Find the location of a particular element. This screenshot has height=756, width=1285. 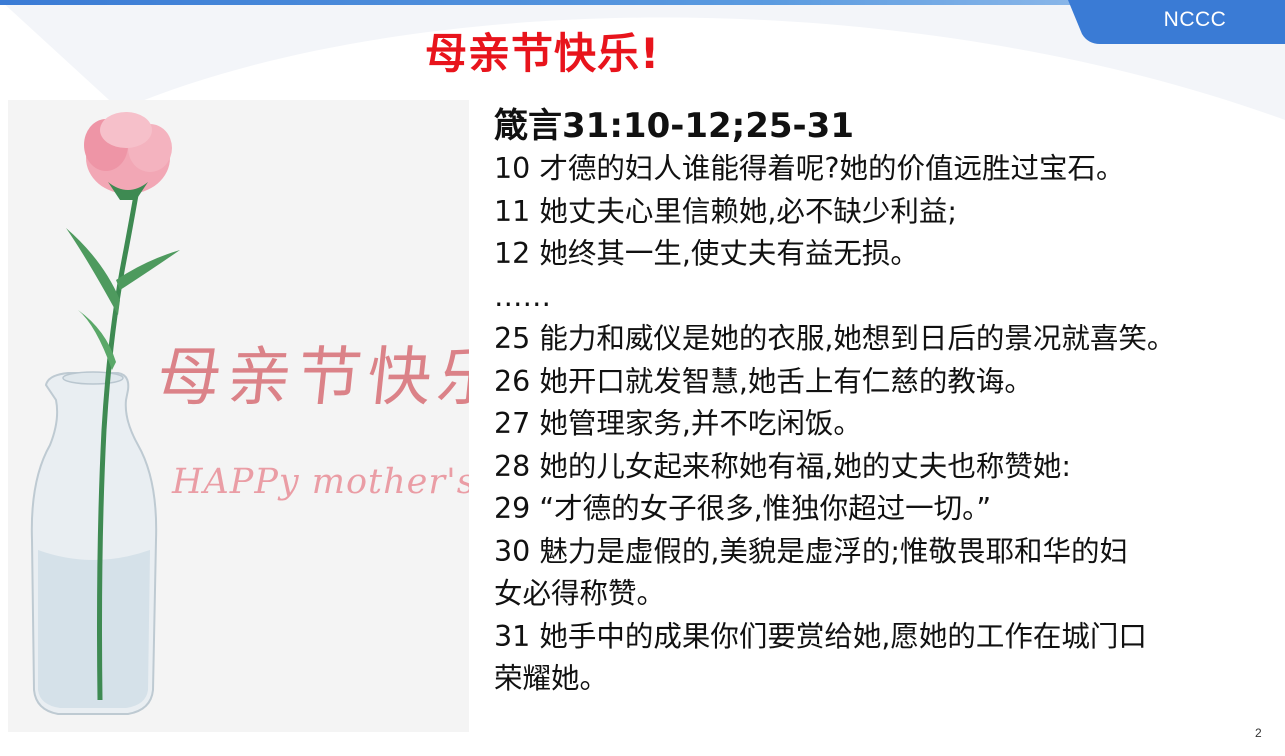

brand-label: NCCC is located at coordinates (1195, 19).